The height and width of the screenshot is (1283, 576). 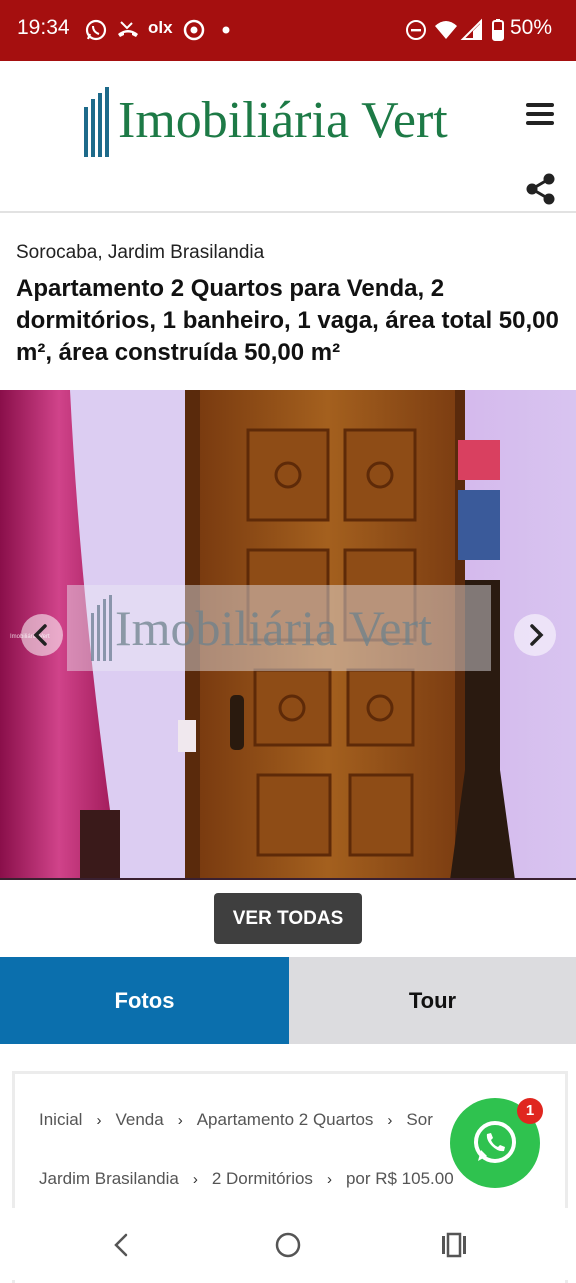 What do you see at coordinates (140, 252) in the screenshot?
I see `listing-location: Sorocaba, Jardim Brasilandia` at bounding box center [140, 252].